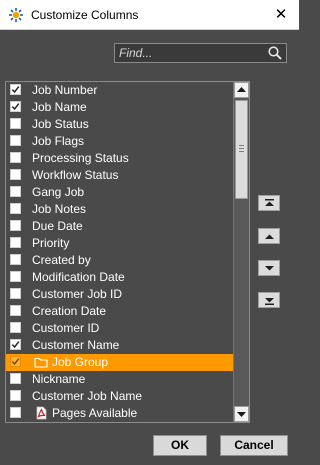 This screenshot has width=320, height=465. What do you see at coordinates (120, 379) in the screenshot?
I see `column-row: Nickname` at bounding box center [120, 379].